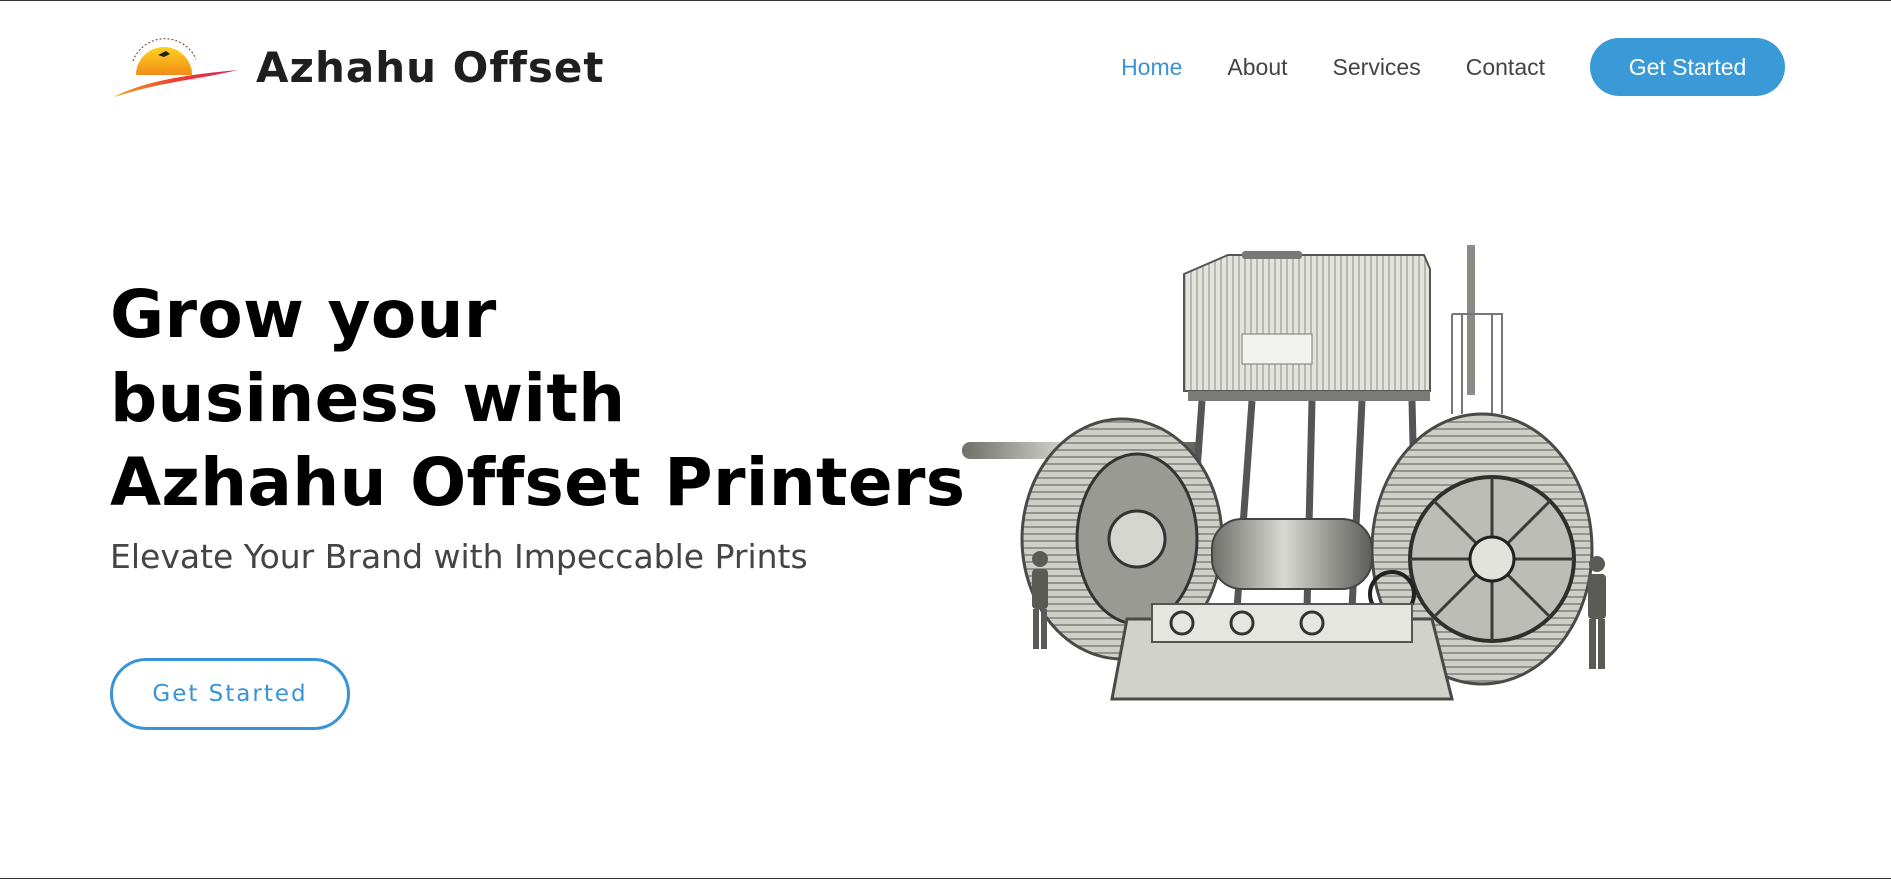  I want to click on hero-get-started-button: Get Started, so click(230, 694).